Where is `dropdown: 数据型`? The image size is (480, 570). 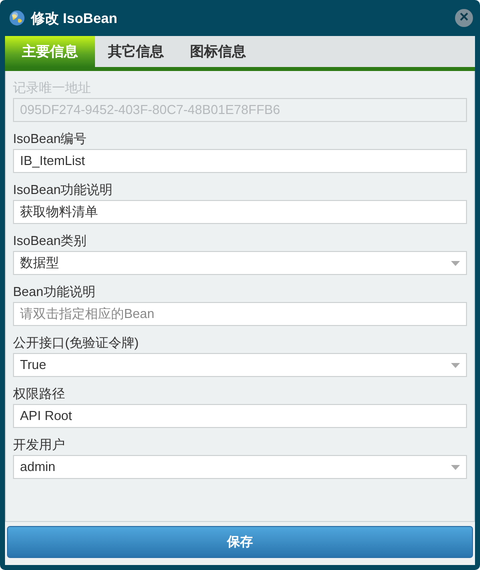 dropdown: 数据型 is located at coordinates (240, 263).